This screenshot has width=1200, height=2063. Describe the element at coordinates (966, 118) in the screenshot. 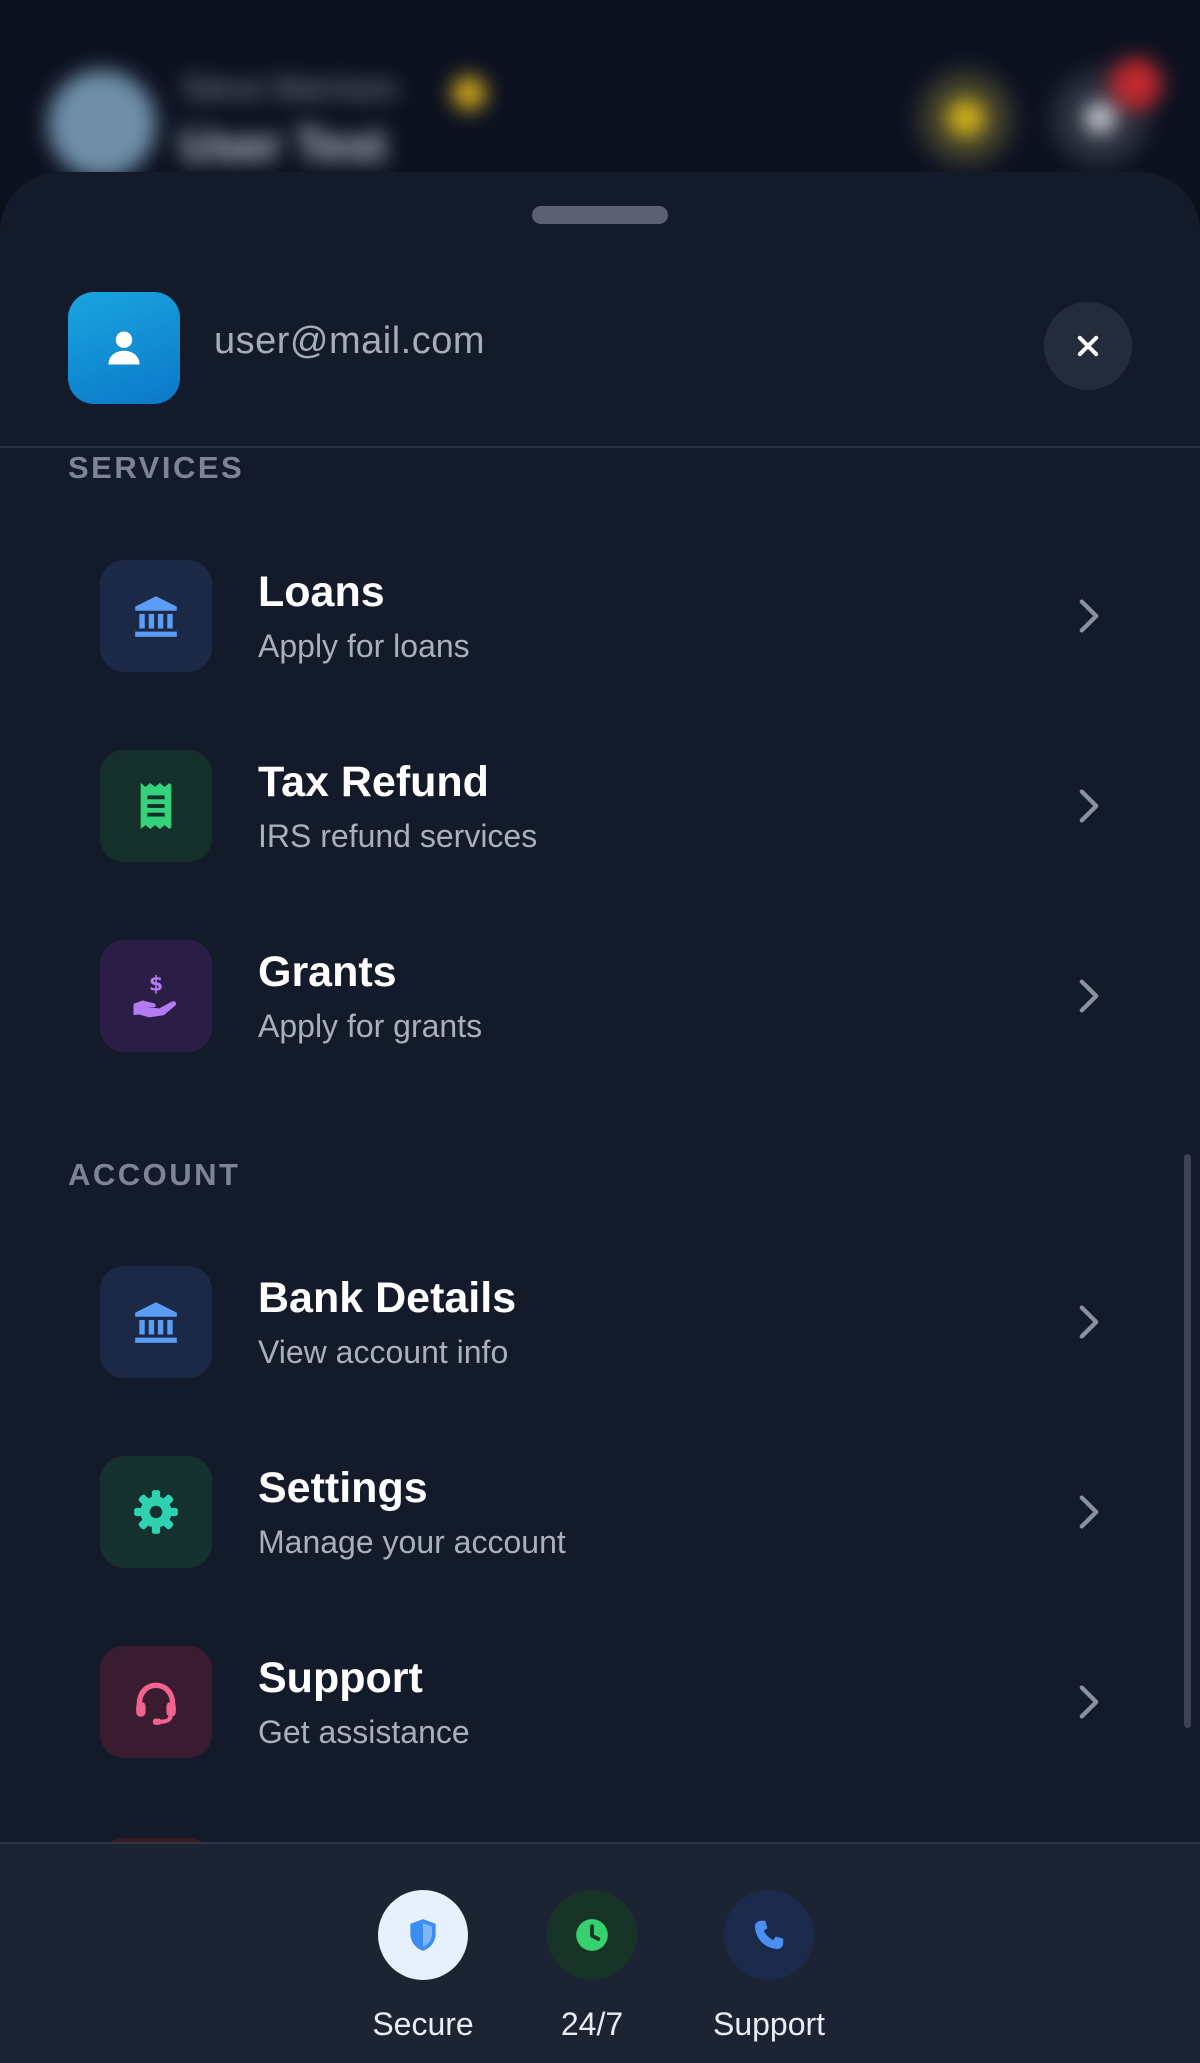

I see `coin-icon` at that location.